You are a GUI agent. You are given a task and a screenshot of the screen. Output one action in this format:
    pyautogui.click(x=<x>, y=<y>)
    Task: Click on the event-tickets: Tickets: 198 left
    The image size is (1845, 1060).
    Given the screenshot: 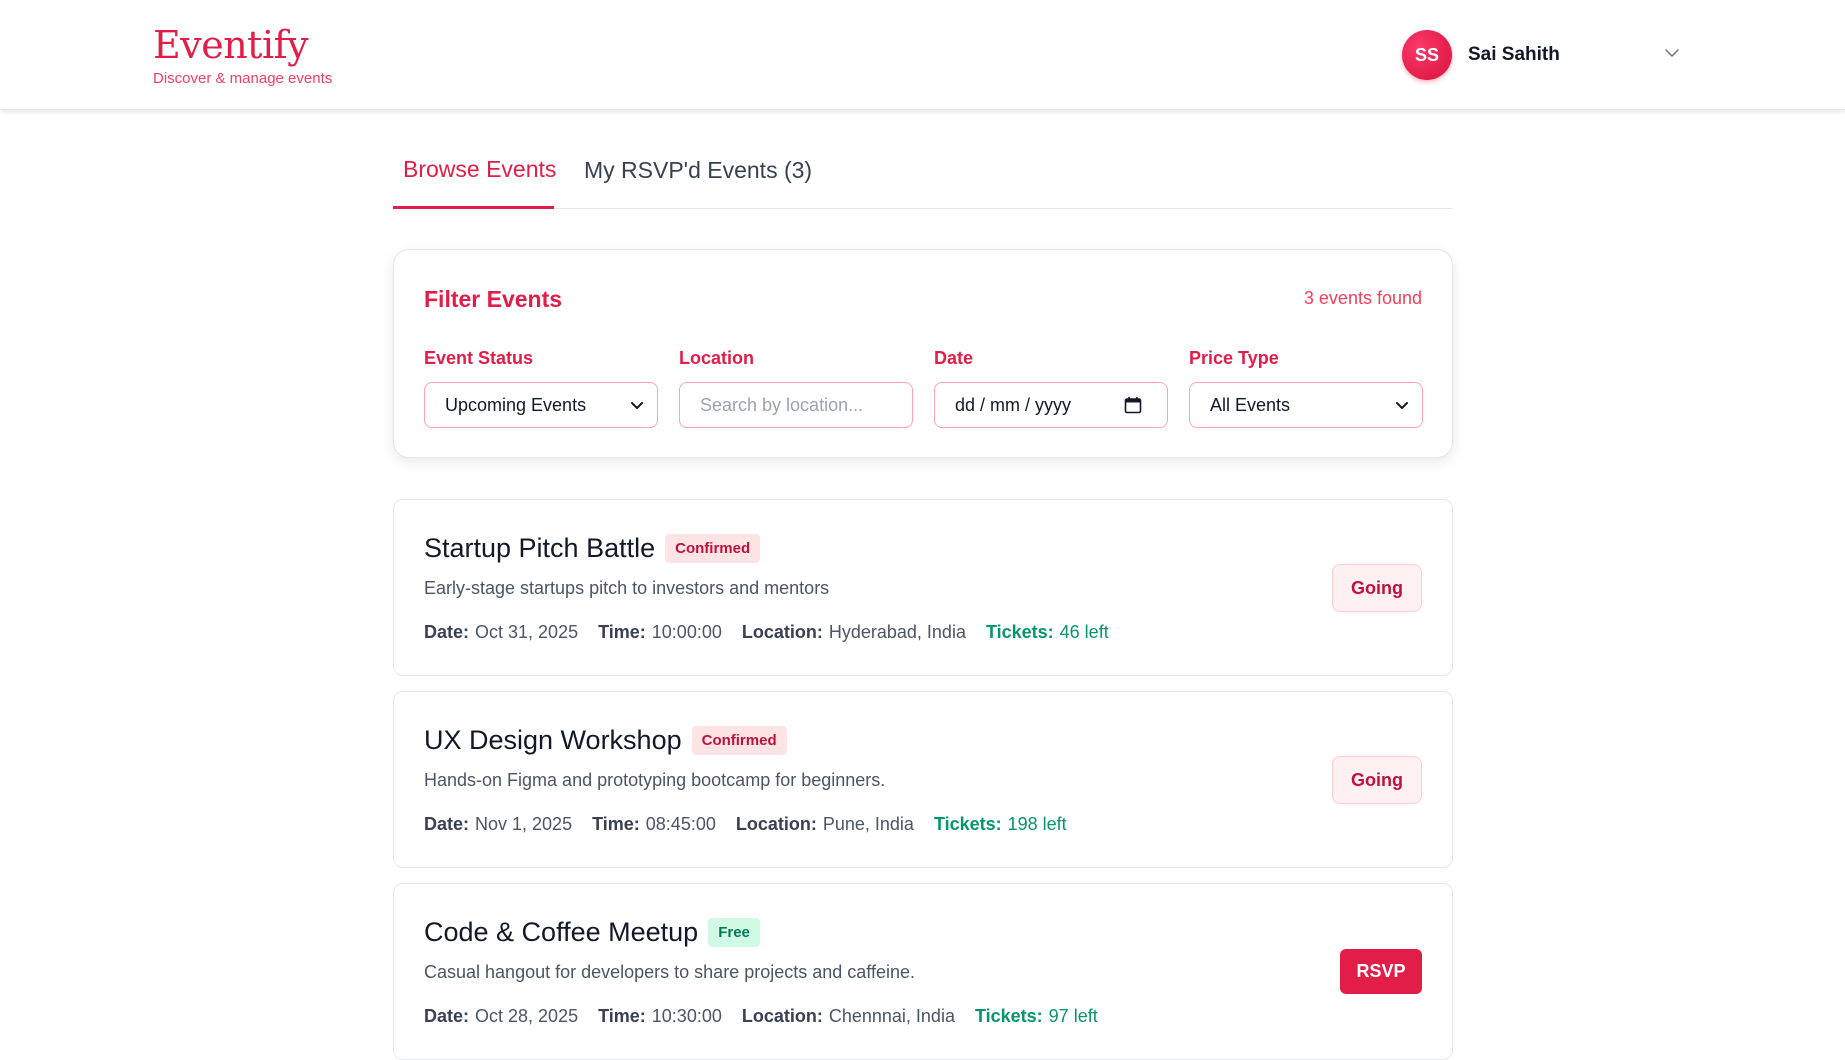 What is the action you would take?
    pyautogui.click(x=1000, y=824)
    